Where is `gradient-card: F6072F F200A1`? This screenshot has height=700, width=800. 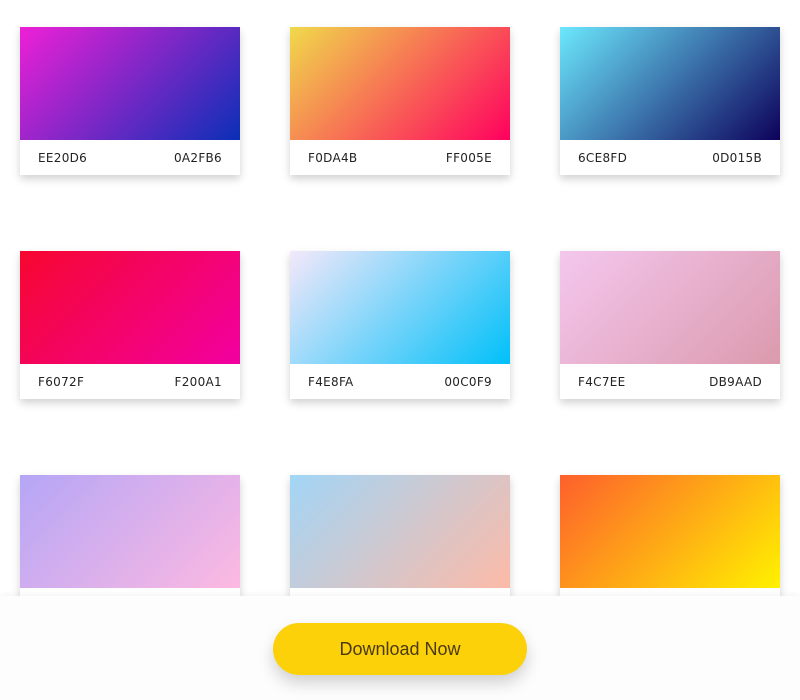
gradient-card: F6072F F200A1 is located at coordinates (130, 325).